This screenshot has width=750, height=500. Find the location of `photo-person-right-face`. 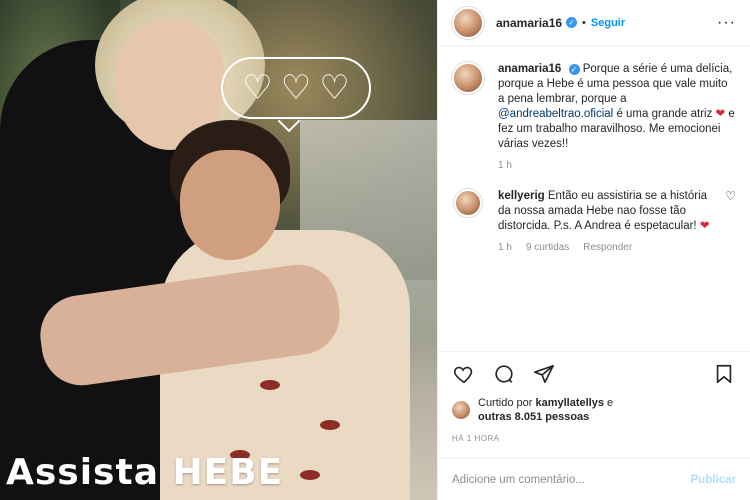

photo-person-right-face is located at coordinates (230, 205).